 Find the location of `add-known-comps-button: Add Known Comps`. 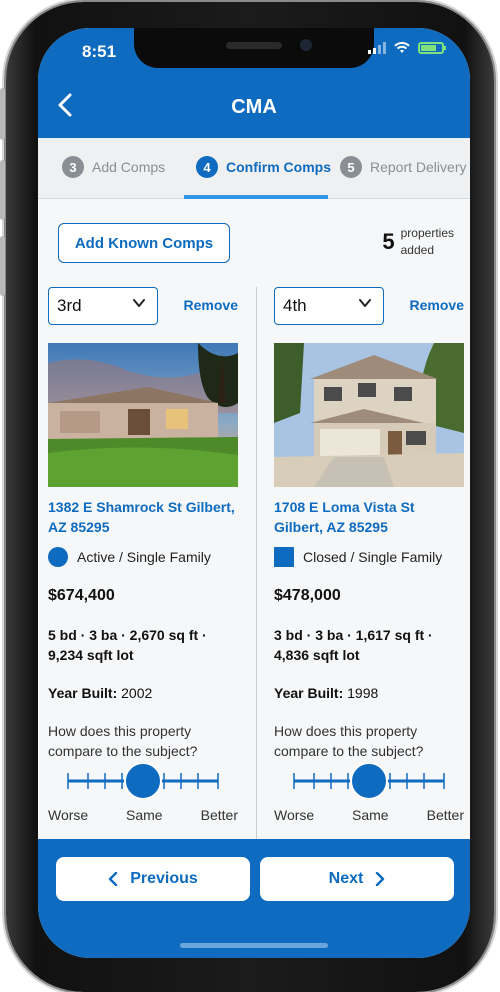

add-known-comps-button: Add Known Comps is located at coordinates (144, 243).